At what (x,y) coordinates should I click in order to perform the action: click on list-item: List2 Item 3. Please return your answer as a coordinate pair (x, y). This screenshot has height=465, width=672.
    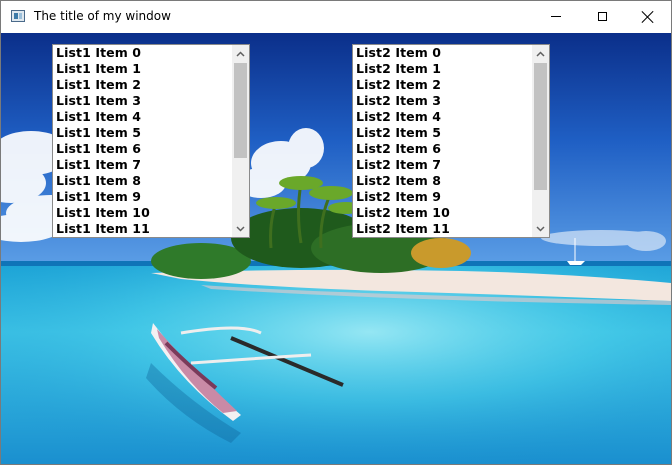
    Looking at the image, I should click on (443, 101).